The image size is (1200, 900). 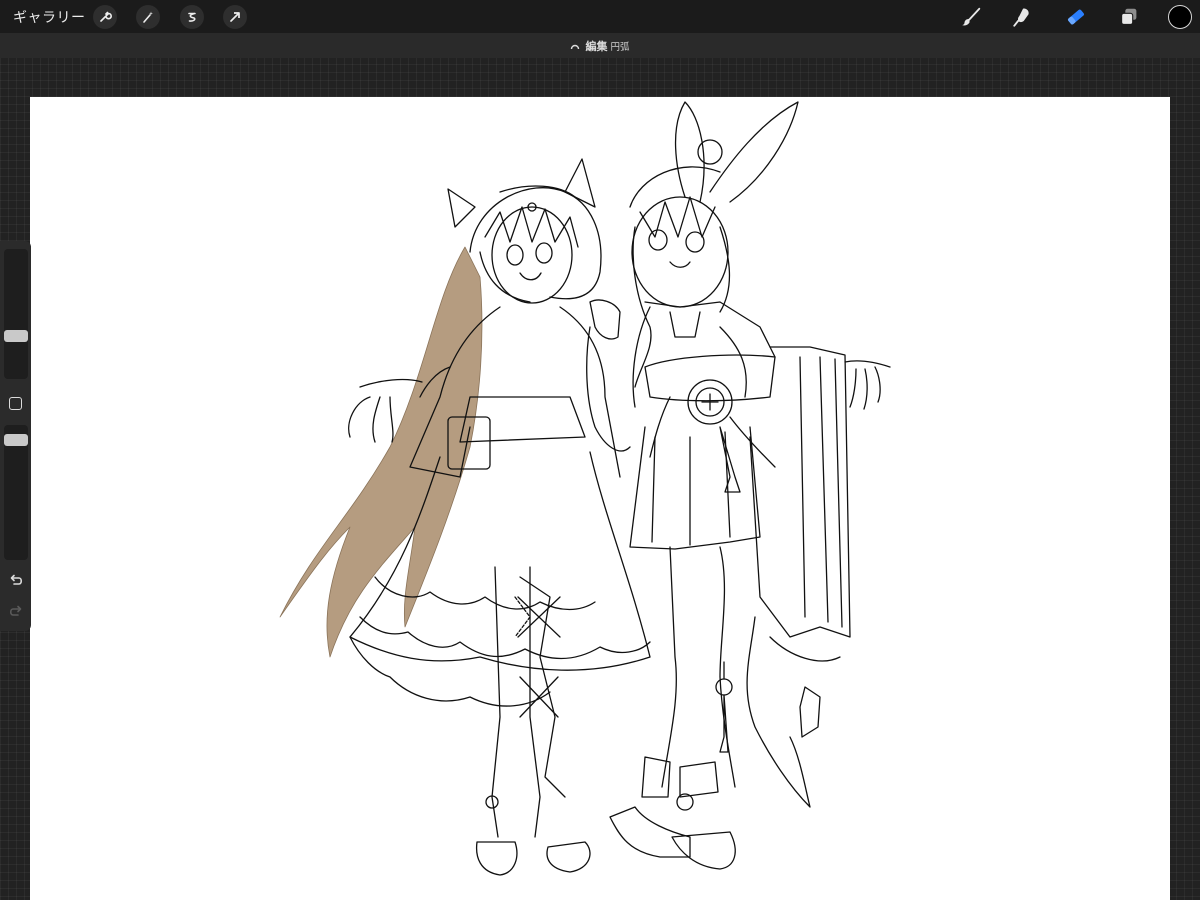 What do you see at coordinates (235, 17) in the screenshot?
I see `transform-arrow-icon` at bounding box center [235, 17].